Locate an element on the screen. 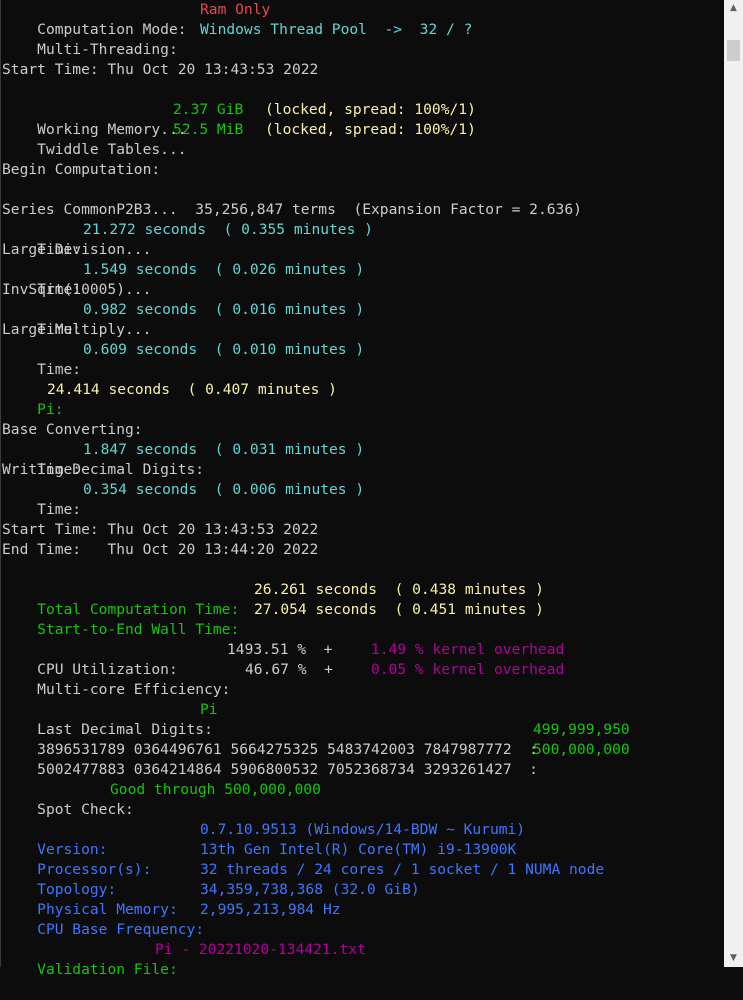 This screenshot has width=743, height=1000. series-time: 21.272 seconds ( 0.355 minutes ) is located at coordinates (228, 229).